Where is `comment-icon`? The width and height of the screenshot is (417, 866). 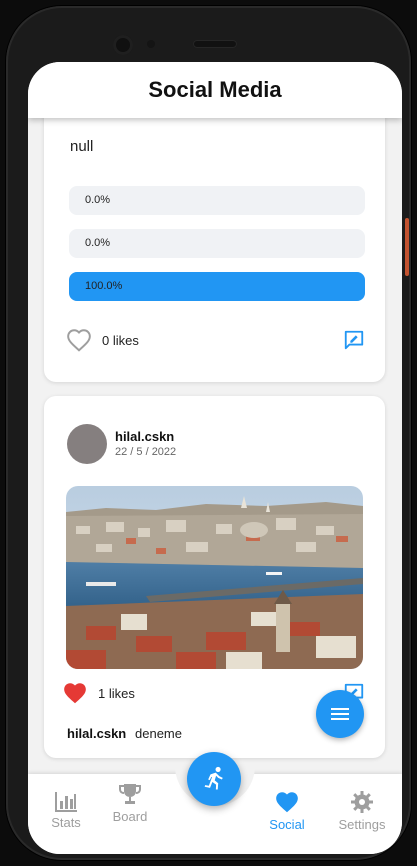
comment-icon is located at coordinates (354, 340).